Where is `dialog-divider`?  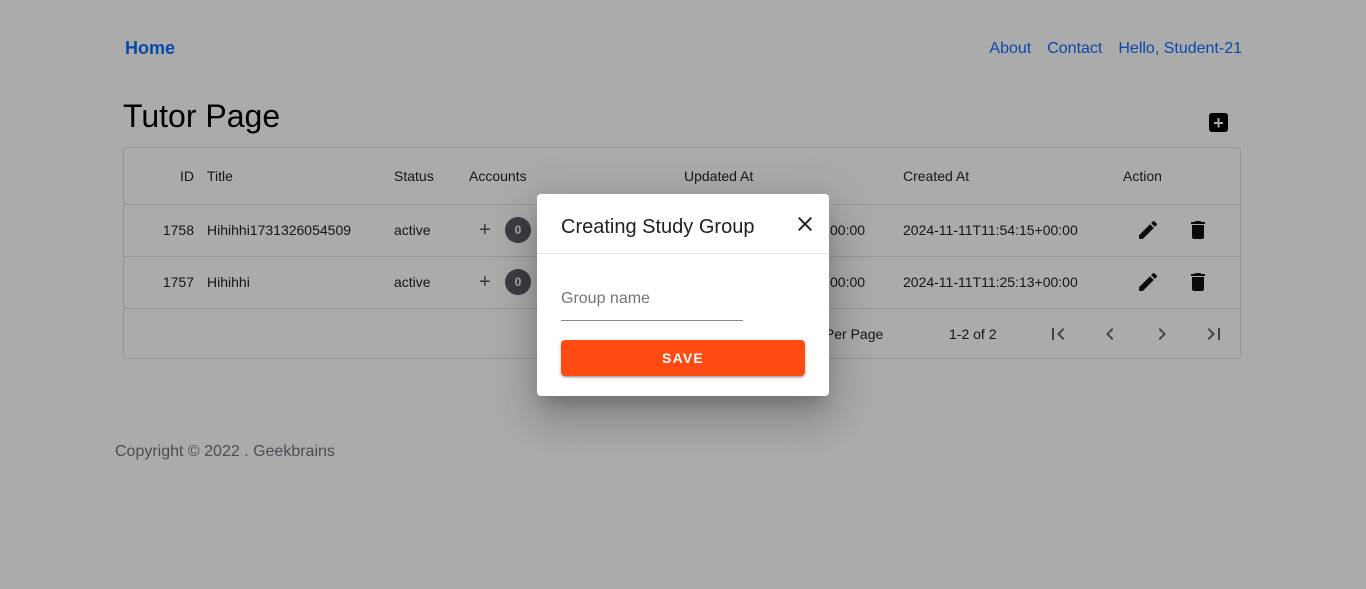 dialog-divider is located at coordinates (683, 253).